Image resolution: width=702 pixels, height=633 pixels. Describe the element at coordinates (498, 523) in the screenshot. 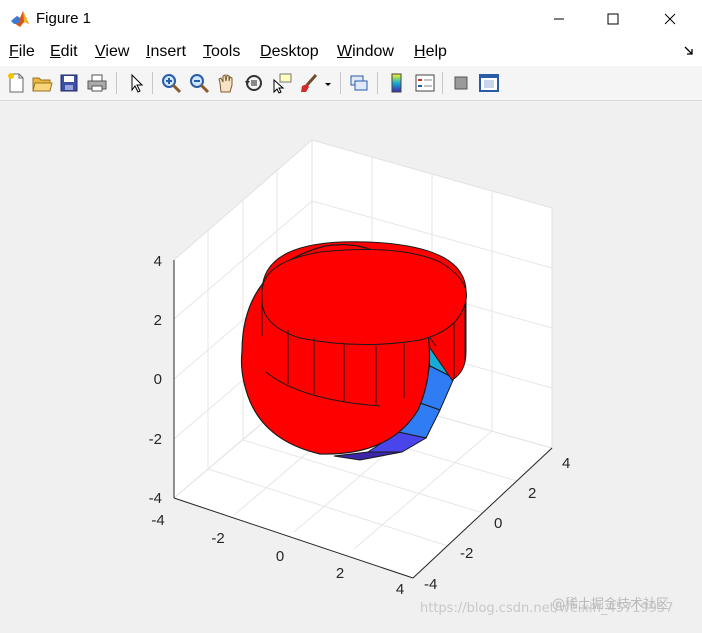

I see `y-tick-label: 0` at that location.